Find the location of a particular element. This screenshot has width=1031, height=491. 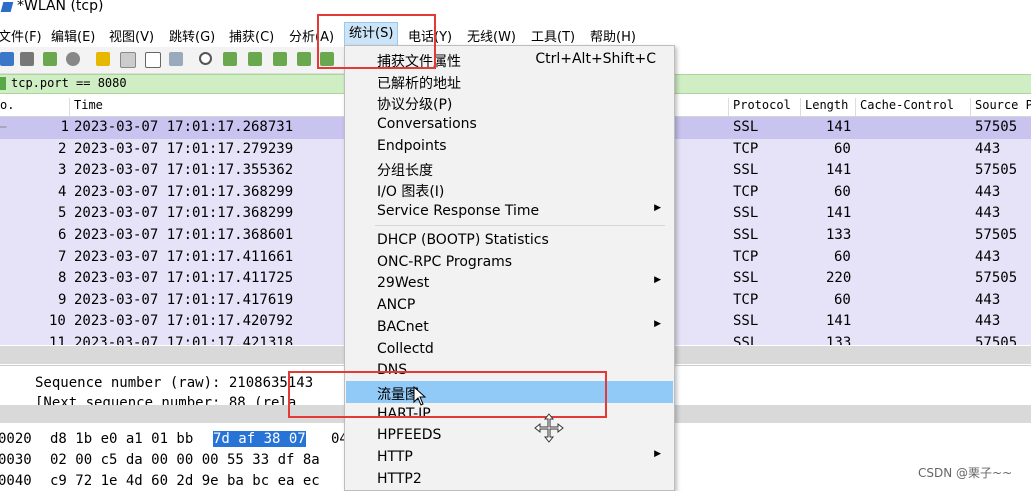

cell-time: 2023-03-07 17:01:17.421318 is located at coordinates (184, 340).